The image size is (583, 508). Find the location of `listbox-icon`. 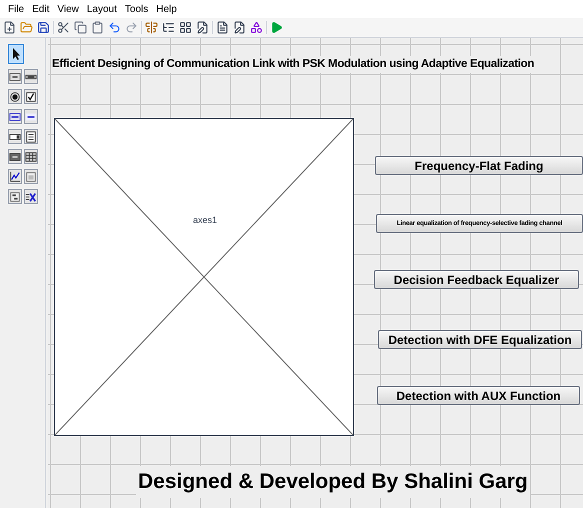

listbox-icon is located at coordinates (30, 137).